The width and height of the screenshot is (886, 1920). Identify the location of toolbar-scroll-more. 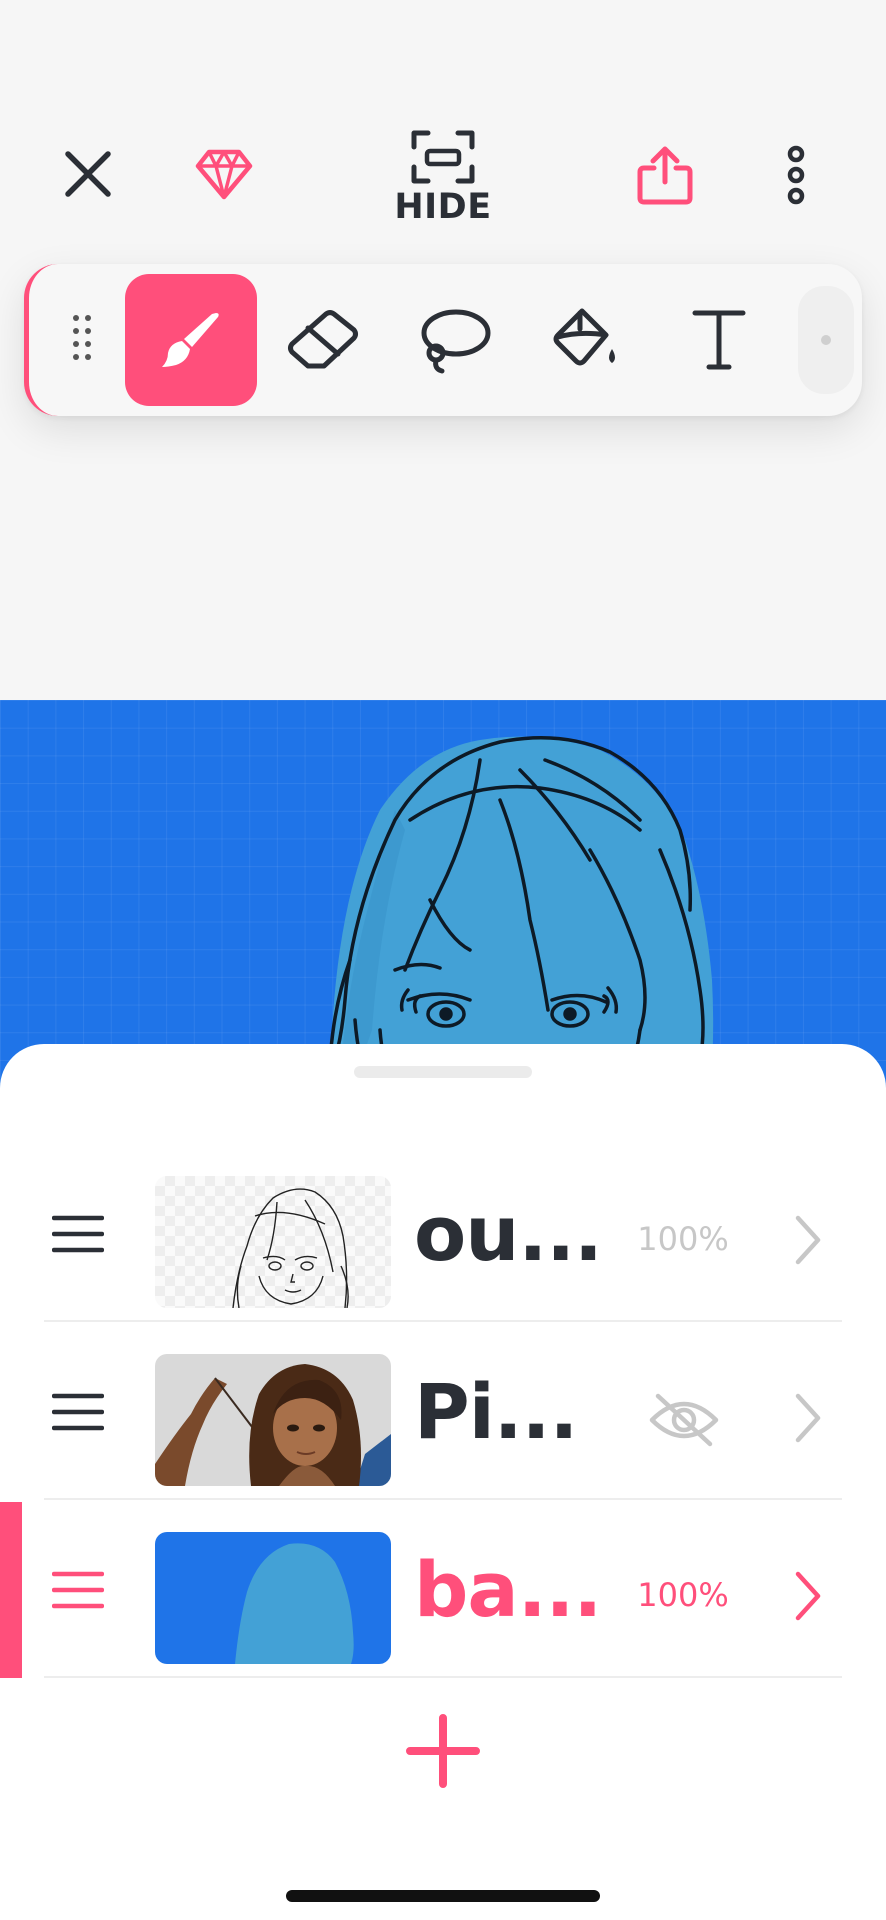
(826, 340).